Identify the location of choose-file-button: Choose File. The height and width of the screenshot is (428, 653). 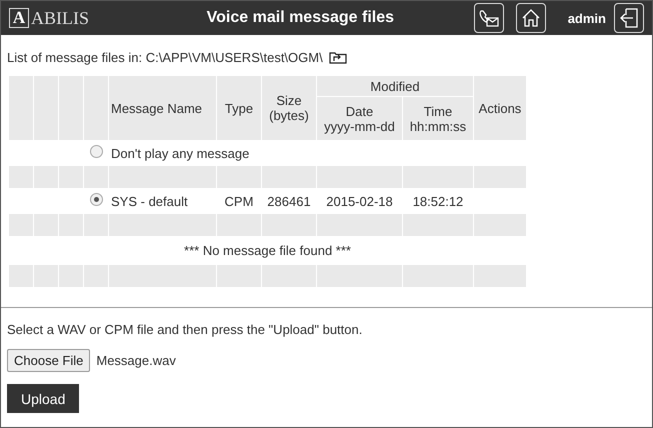
(48, 360).